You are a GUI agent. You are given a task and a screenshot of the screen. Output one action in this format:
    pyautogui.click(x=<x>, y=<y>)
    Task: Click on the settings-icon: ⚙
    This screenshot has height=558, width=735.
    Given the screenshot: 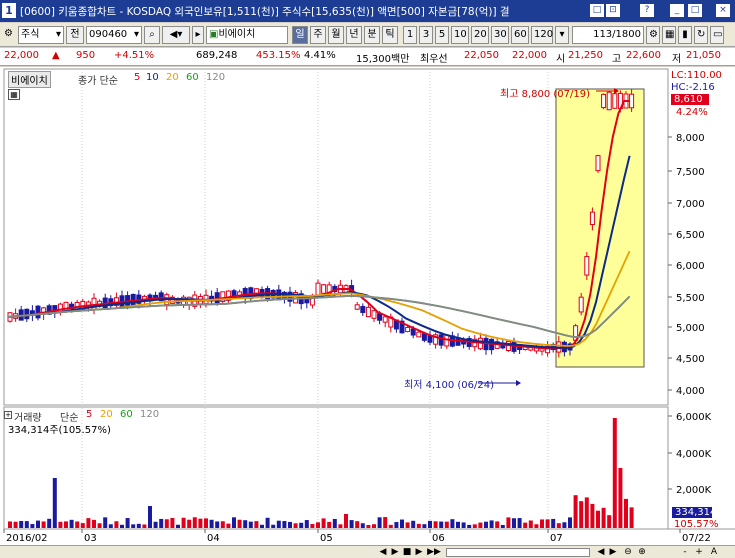 What is the action you would take?
    pyautogui.click(x=9, y=35)
    